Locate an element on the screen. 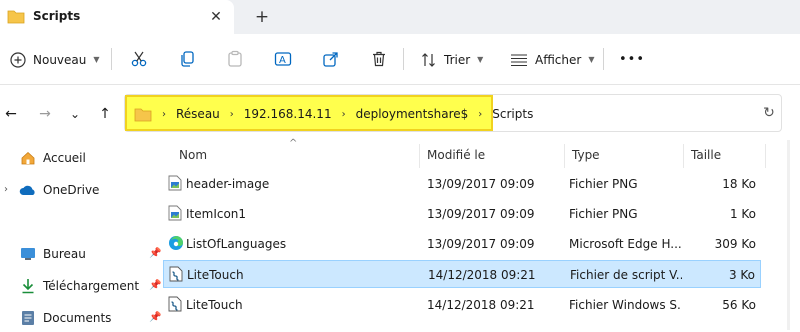  view-button: Afficher ▼ is located at coordinates (552, 59).